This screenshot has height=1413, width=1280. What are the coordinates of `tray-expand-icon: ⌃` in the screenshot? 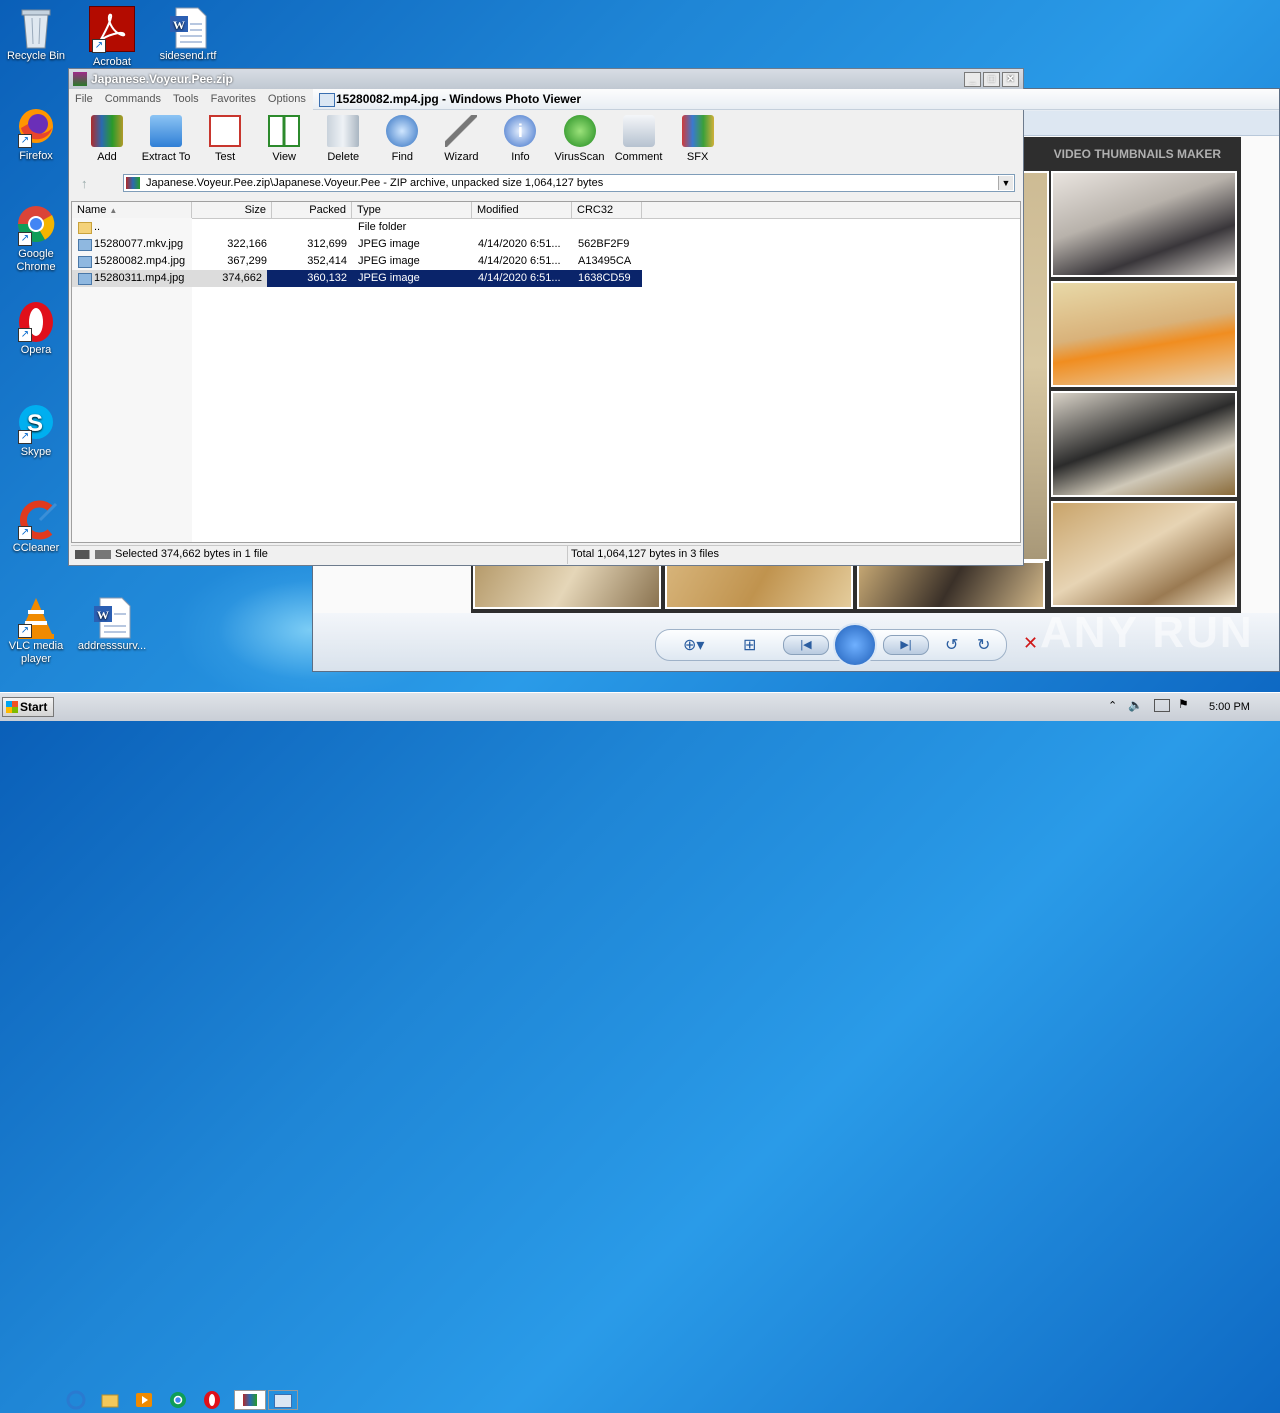 It's located at (1112, 705).